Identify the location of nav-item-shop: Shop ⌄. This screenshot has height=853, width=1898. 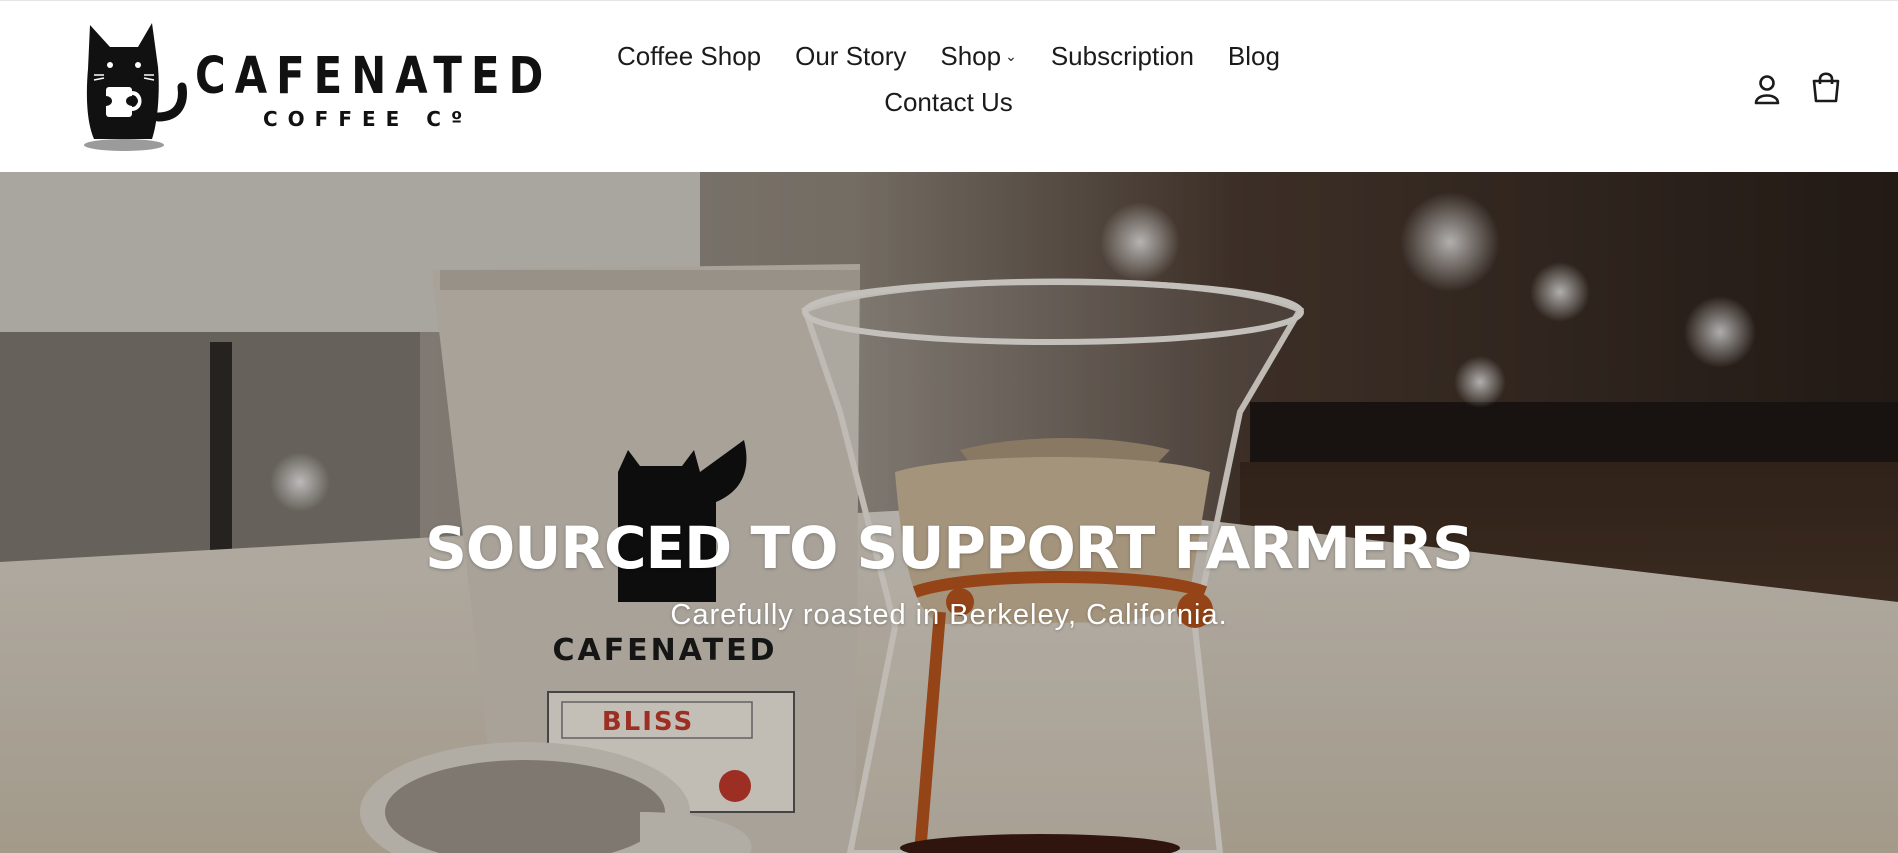
(978, 57).